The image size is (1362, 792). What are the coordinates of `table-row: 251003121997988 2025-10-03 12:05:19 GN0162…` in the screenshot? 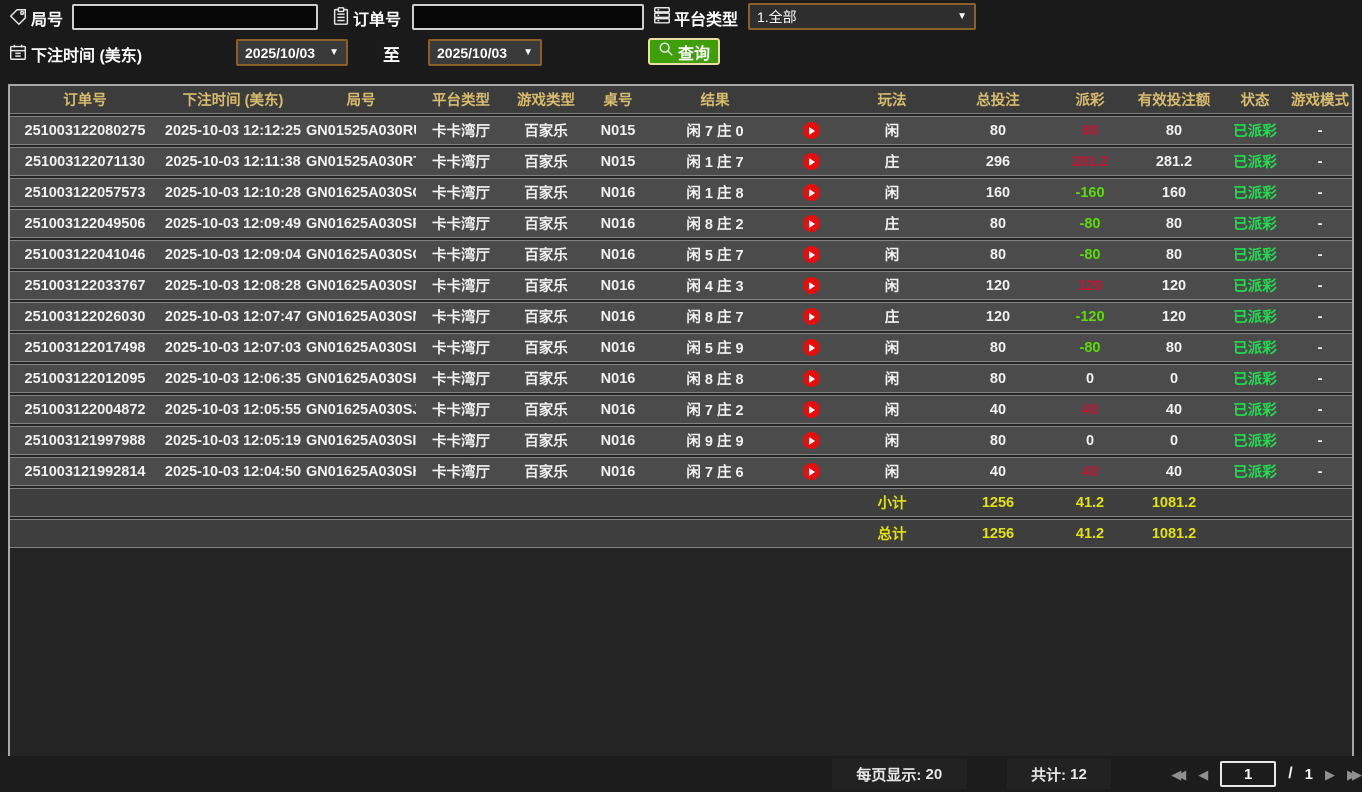 It's located at (681, 440).